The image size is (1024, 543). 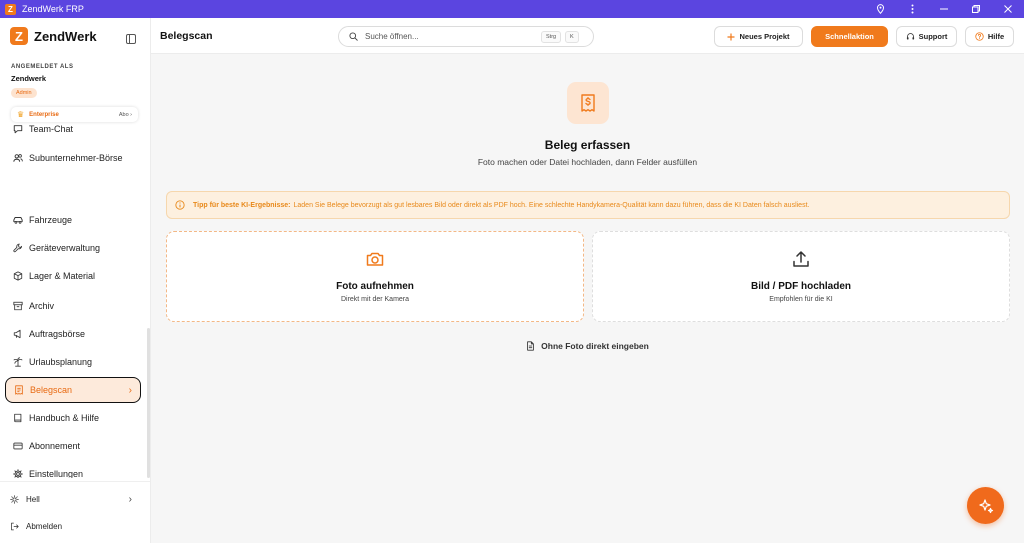 I want to click on sidebar-item-fahrzeuge: Fahrzeuge, so click(x=73, y=220).